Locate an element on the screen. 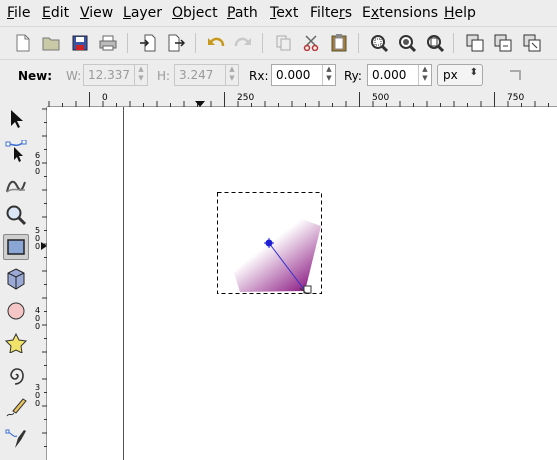 The image size is (557, 460). tweak-tool is located at coordinates (16, 183).